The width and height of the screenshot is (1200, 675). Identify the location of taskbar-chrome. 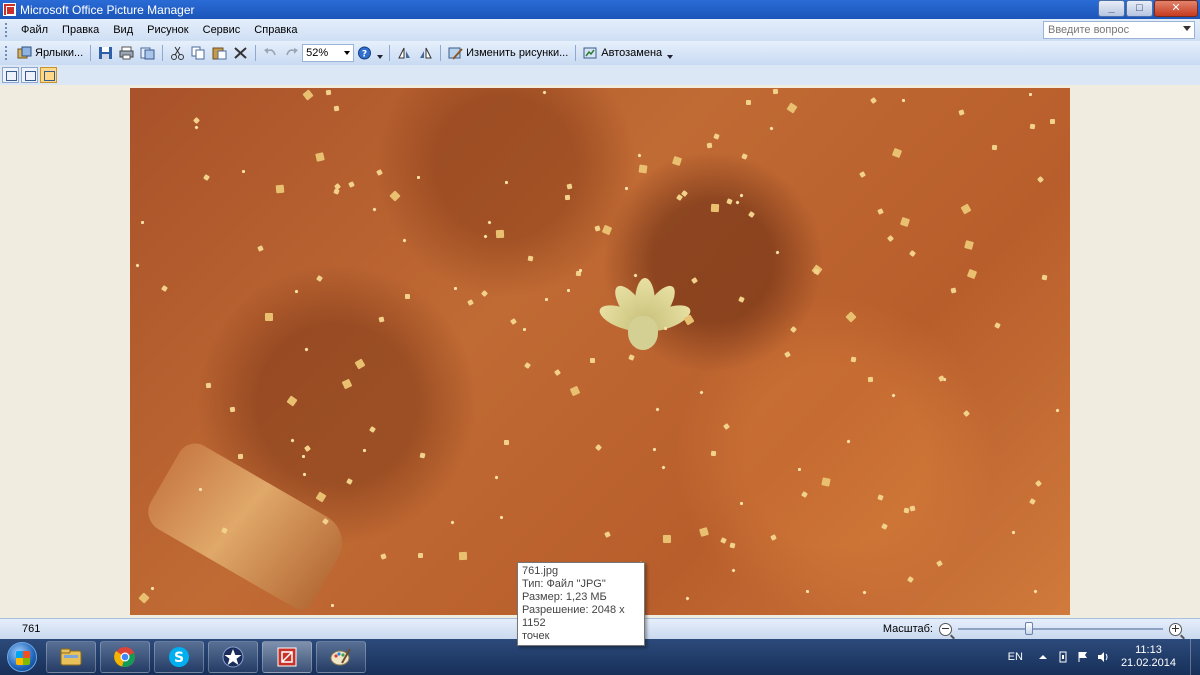
(125, 657).